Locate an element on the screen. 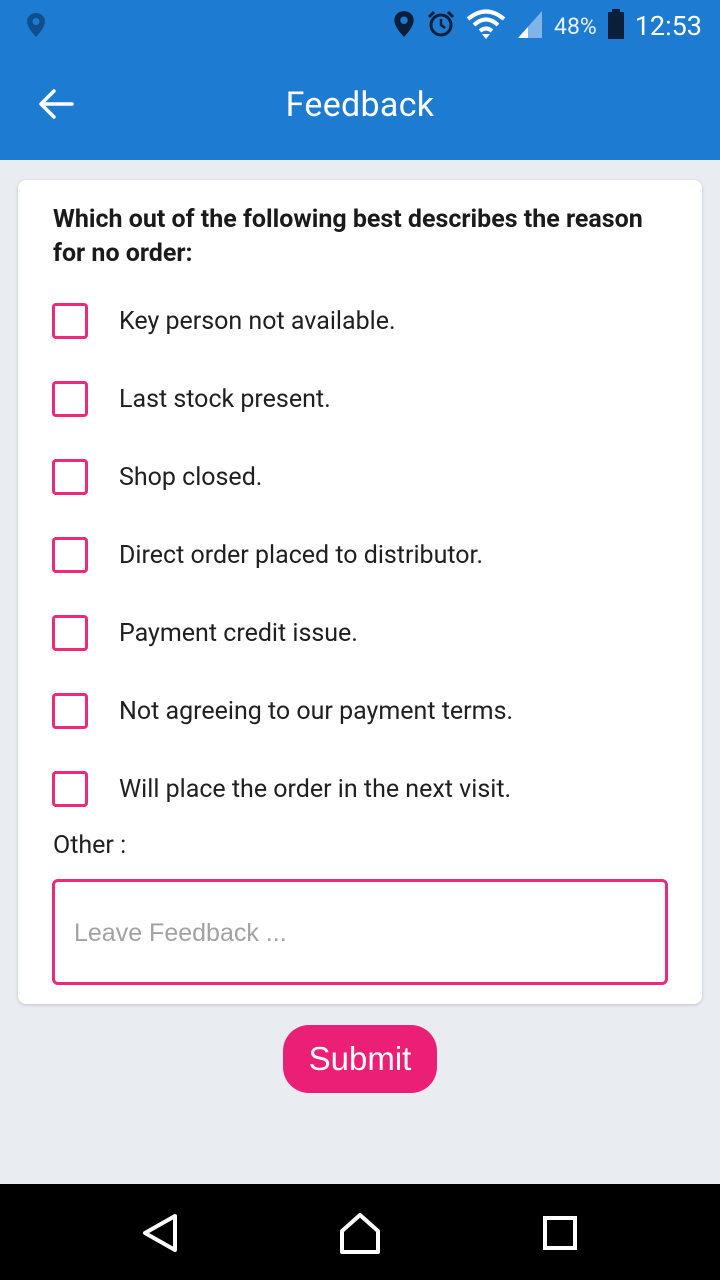 The image size is (720, 1280). signal-icon is located at coordinates (530, 26).